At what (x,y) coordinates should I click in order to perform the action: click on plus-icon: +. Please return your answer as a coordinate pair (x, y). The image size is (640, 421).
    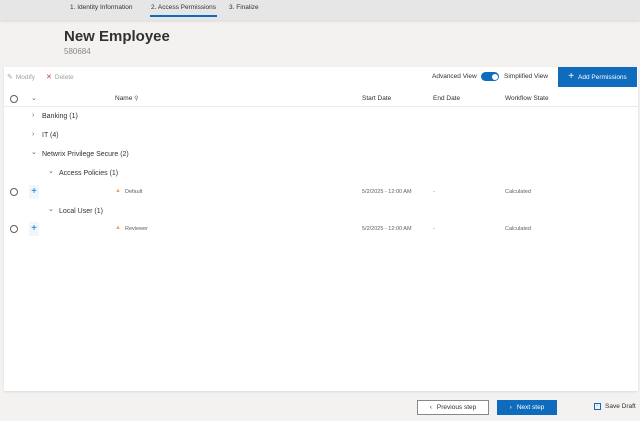
    Looking at the image, I should click on (571, 76).